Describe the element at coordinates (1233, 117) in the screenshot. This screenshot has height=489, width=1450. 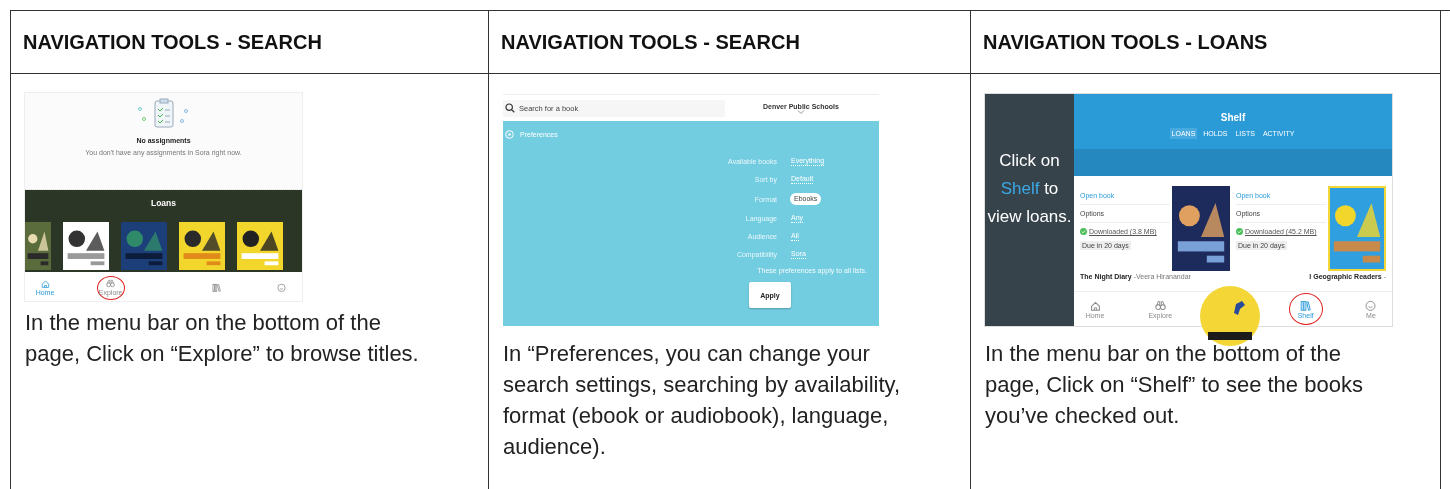
I see `page-title: Shelf` at that location.